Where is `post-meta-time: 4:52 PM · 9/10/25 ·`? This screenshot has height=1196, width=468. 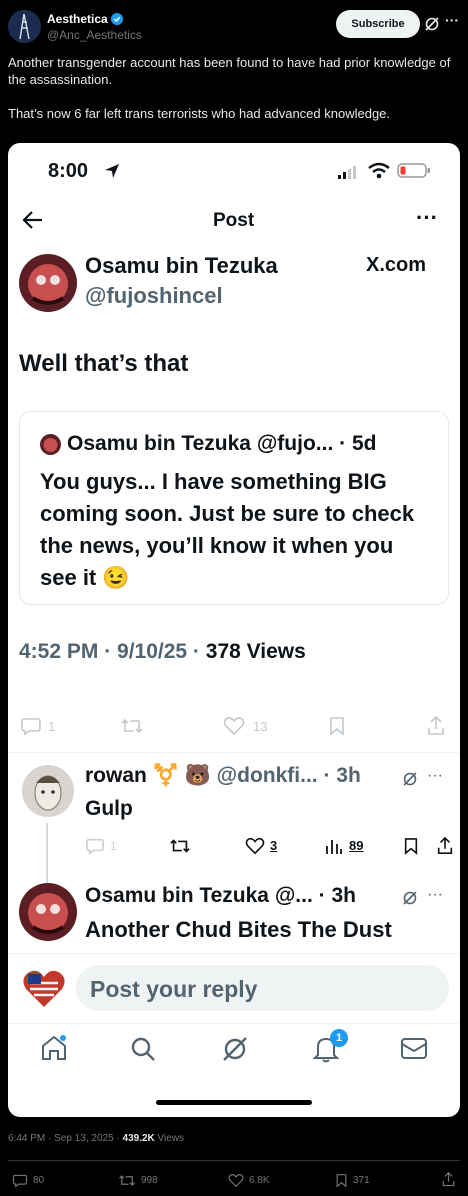 post-meta-time: 4:52 PM · 9/10/25 · is located at coordinates (112, 651).